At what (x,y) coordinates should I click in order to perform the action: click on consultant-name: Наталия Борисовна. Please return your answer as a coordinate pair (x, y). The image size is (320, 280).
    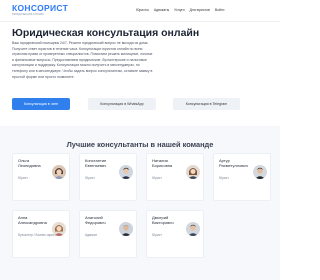
    Looking at the image, I should click on (162, 163).